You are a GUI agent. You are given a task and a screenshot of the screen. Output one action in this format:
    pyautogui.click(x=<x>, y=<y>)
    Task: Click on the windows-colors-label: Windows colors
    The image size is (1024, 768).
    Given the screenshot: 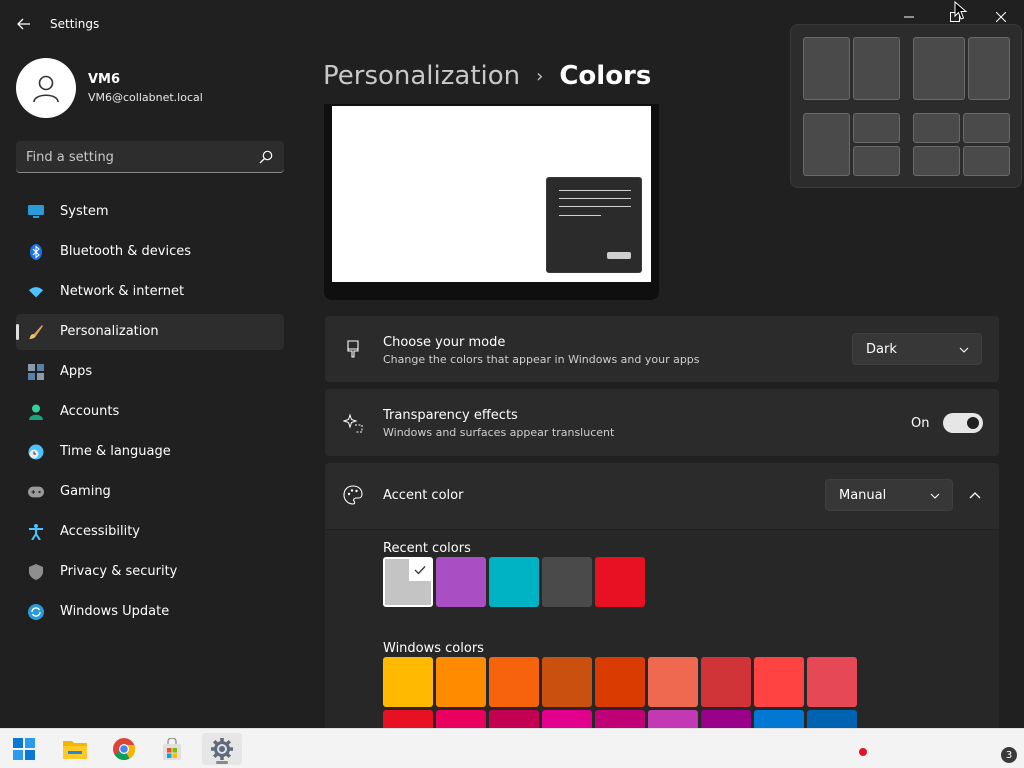 What is the action you would take?
    pyautogui.click(x=433, y=648)
    